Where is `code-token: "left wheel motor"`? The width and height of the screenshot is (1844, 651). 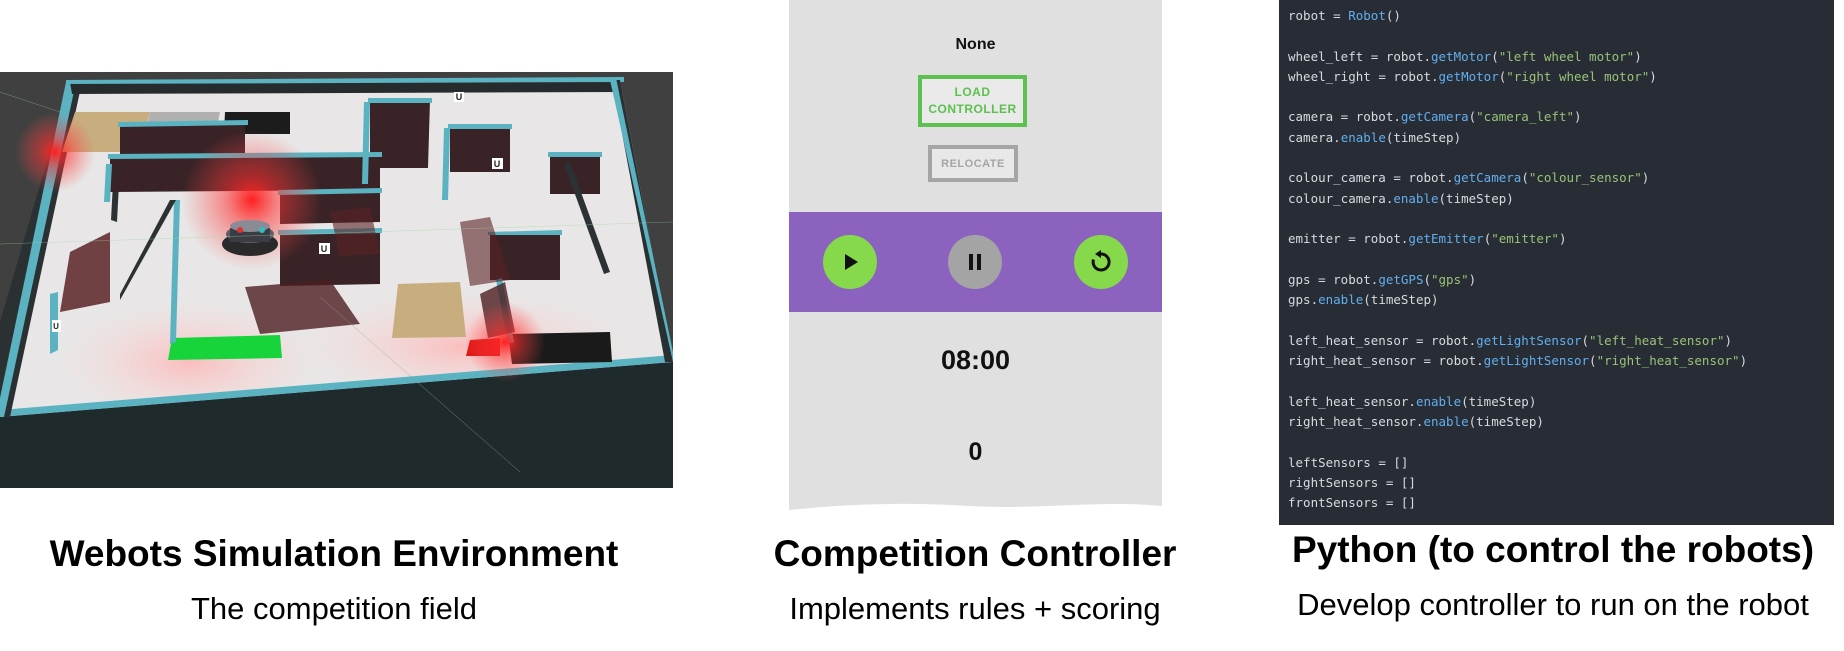 code-token: "left wheel motor" is located at coordinates (1566, 56).